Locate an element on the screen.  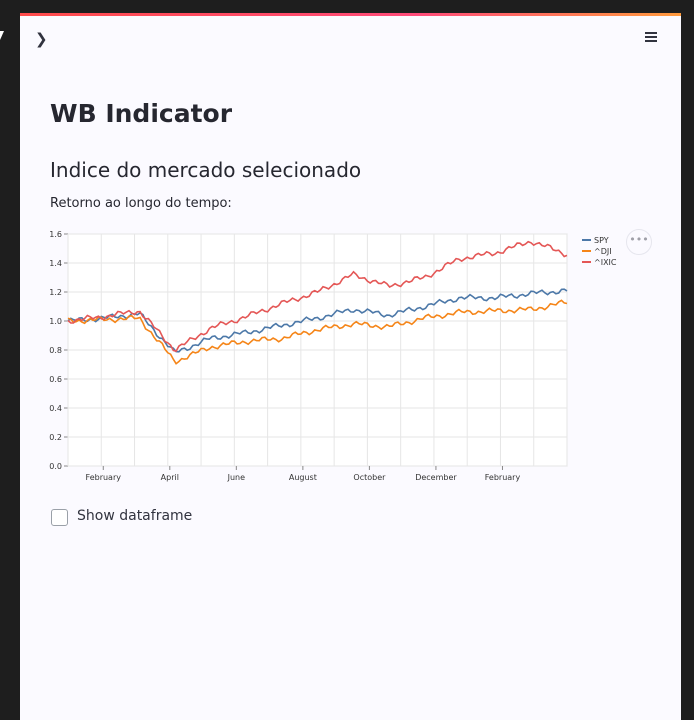
legend-label: ^IXIC is located at coordinates (605, 262).